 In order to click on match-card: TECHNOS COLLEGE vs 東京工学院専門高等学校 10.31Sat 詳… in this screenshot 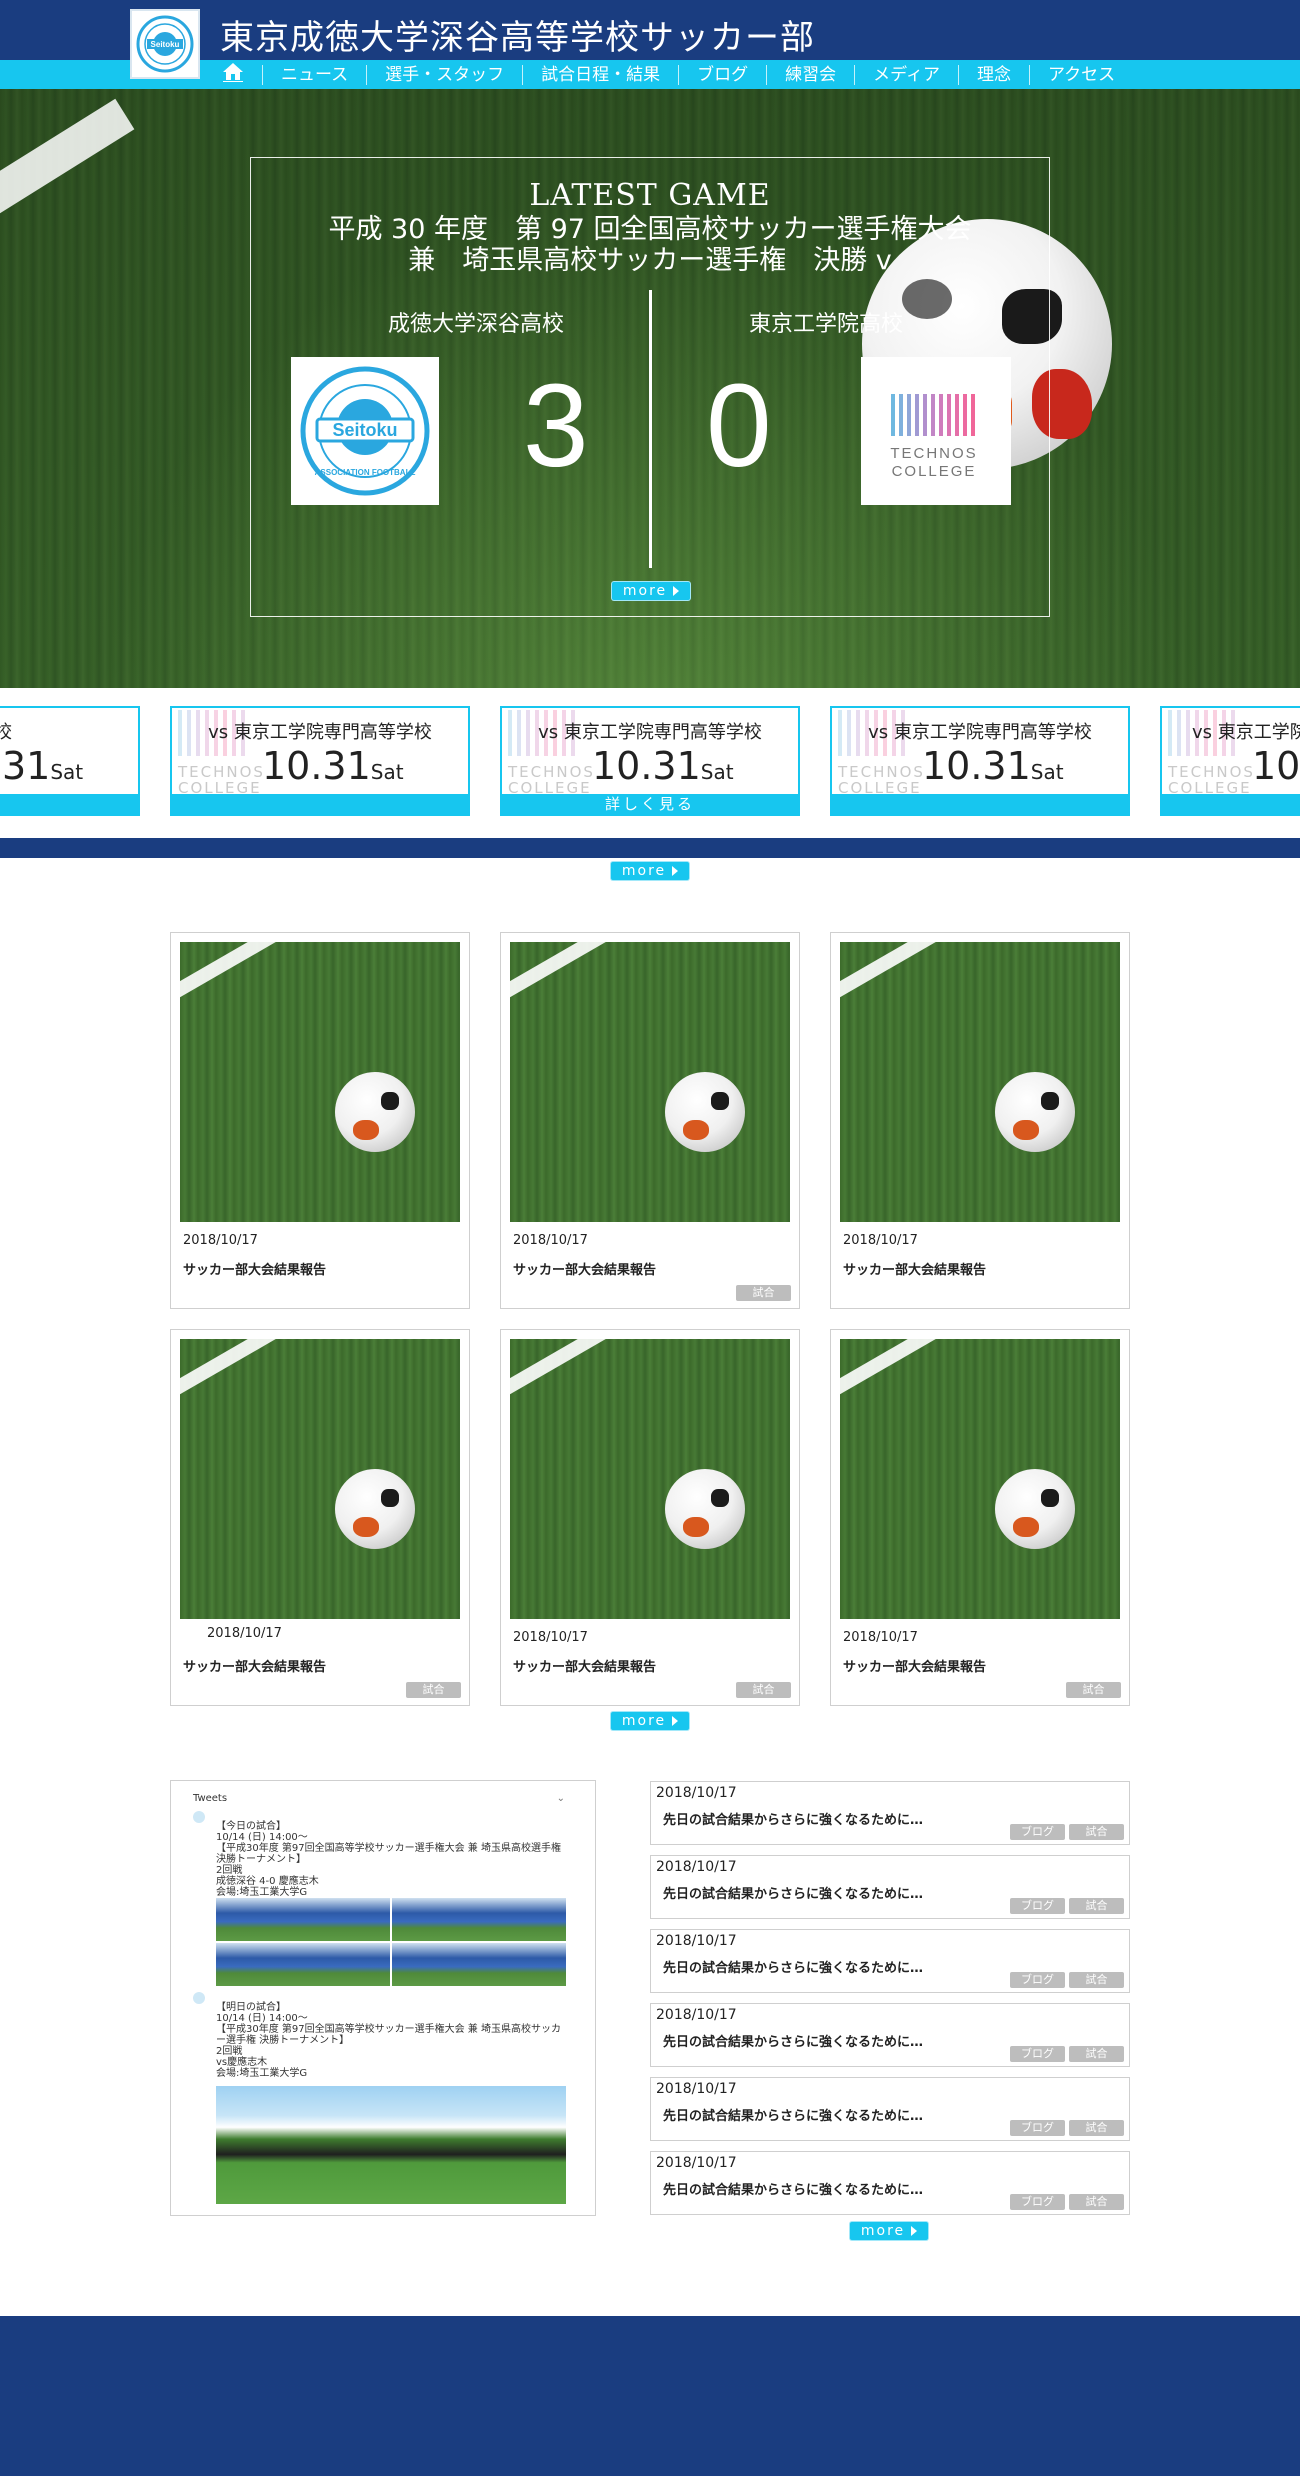, I will do `click(650, 761)`.